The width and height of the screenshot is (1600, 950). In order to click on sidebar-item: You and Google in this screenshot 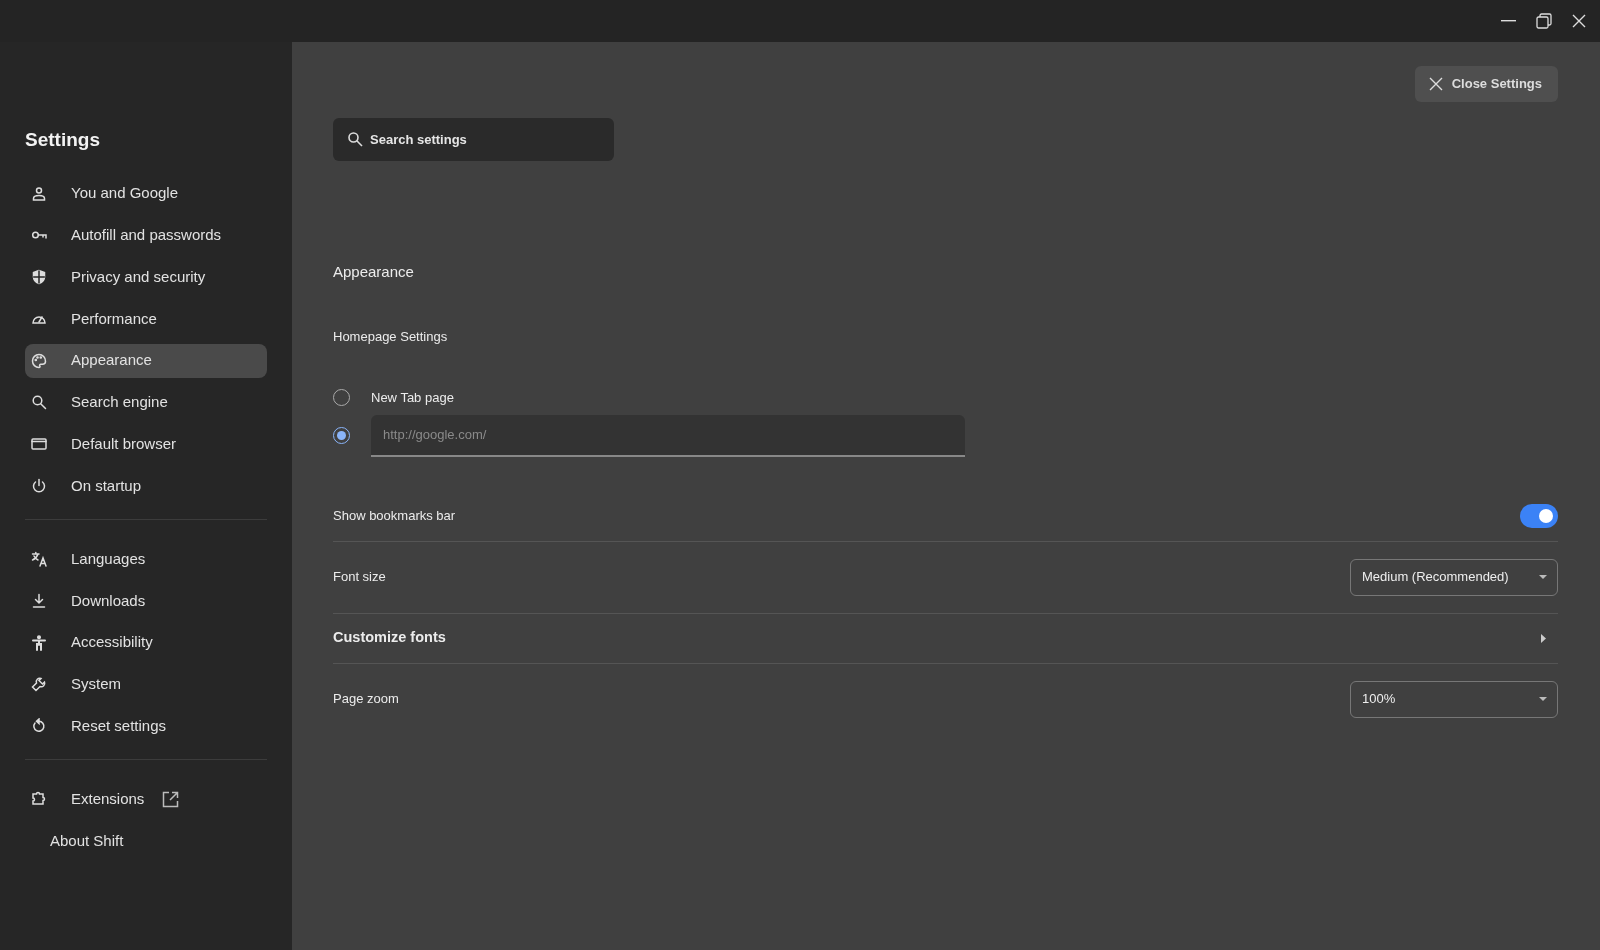, I will do `click(146, 193)`.